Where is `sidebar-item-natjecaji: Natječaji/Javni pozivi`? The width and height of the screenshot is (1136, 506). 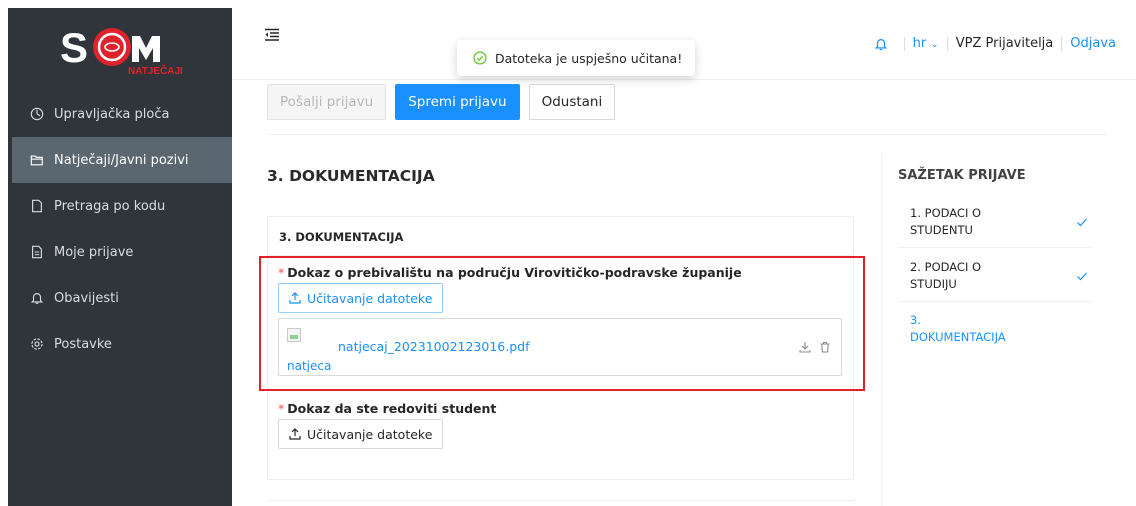 sidebar-item-natjecaji: Natječaji/Javni pozivi is located at coordinates (122, 160).